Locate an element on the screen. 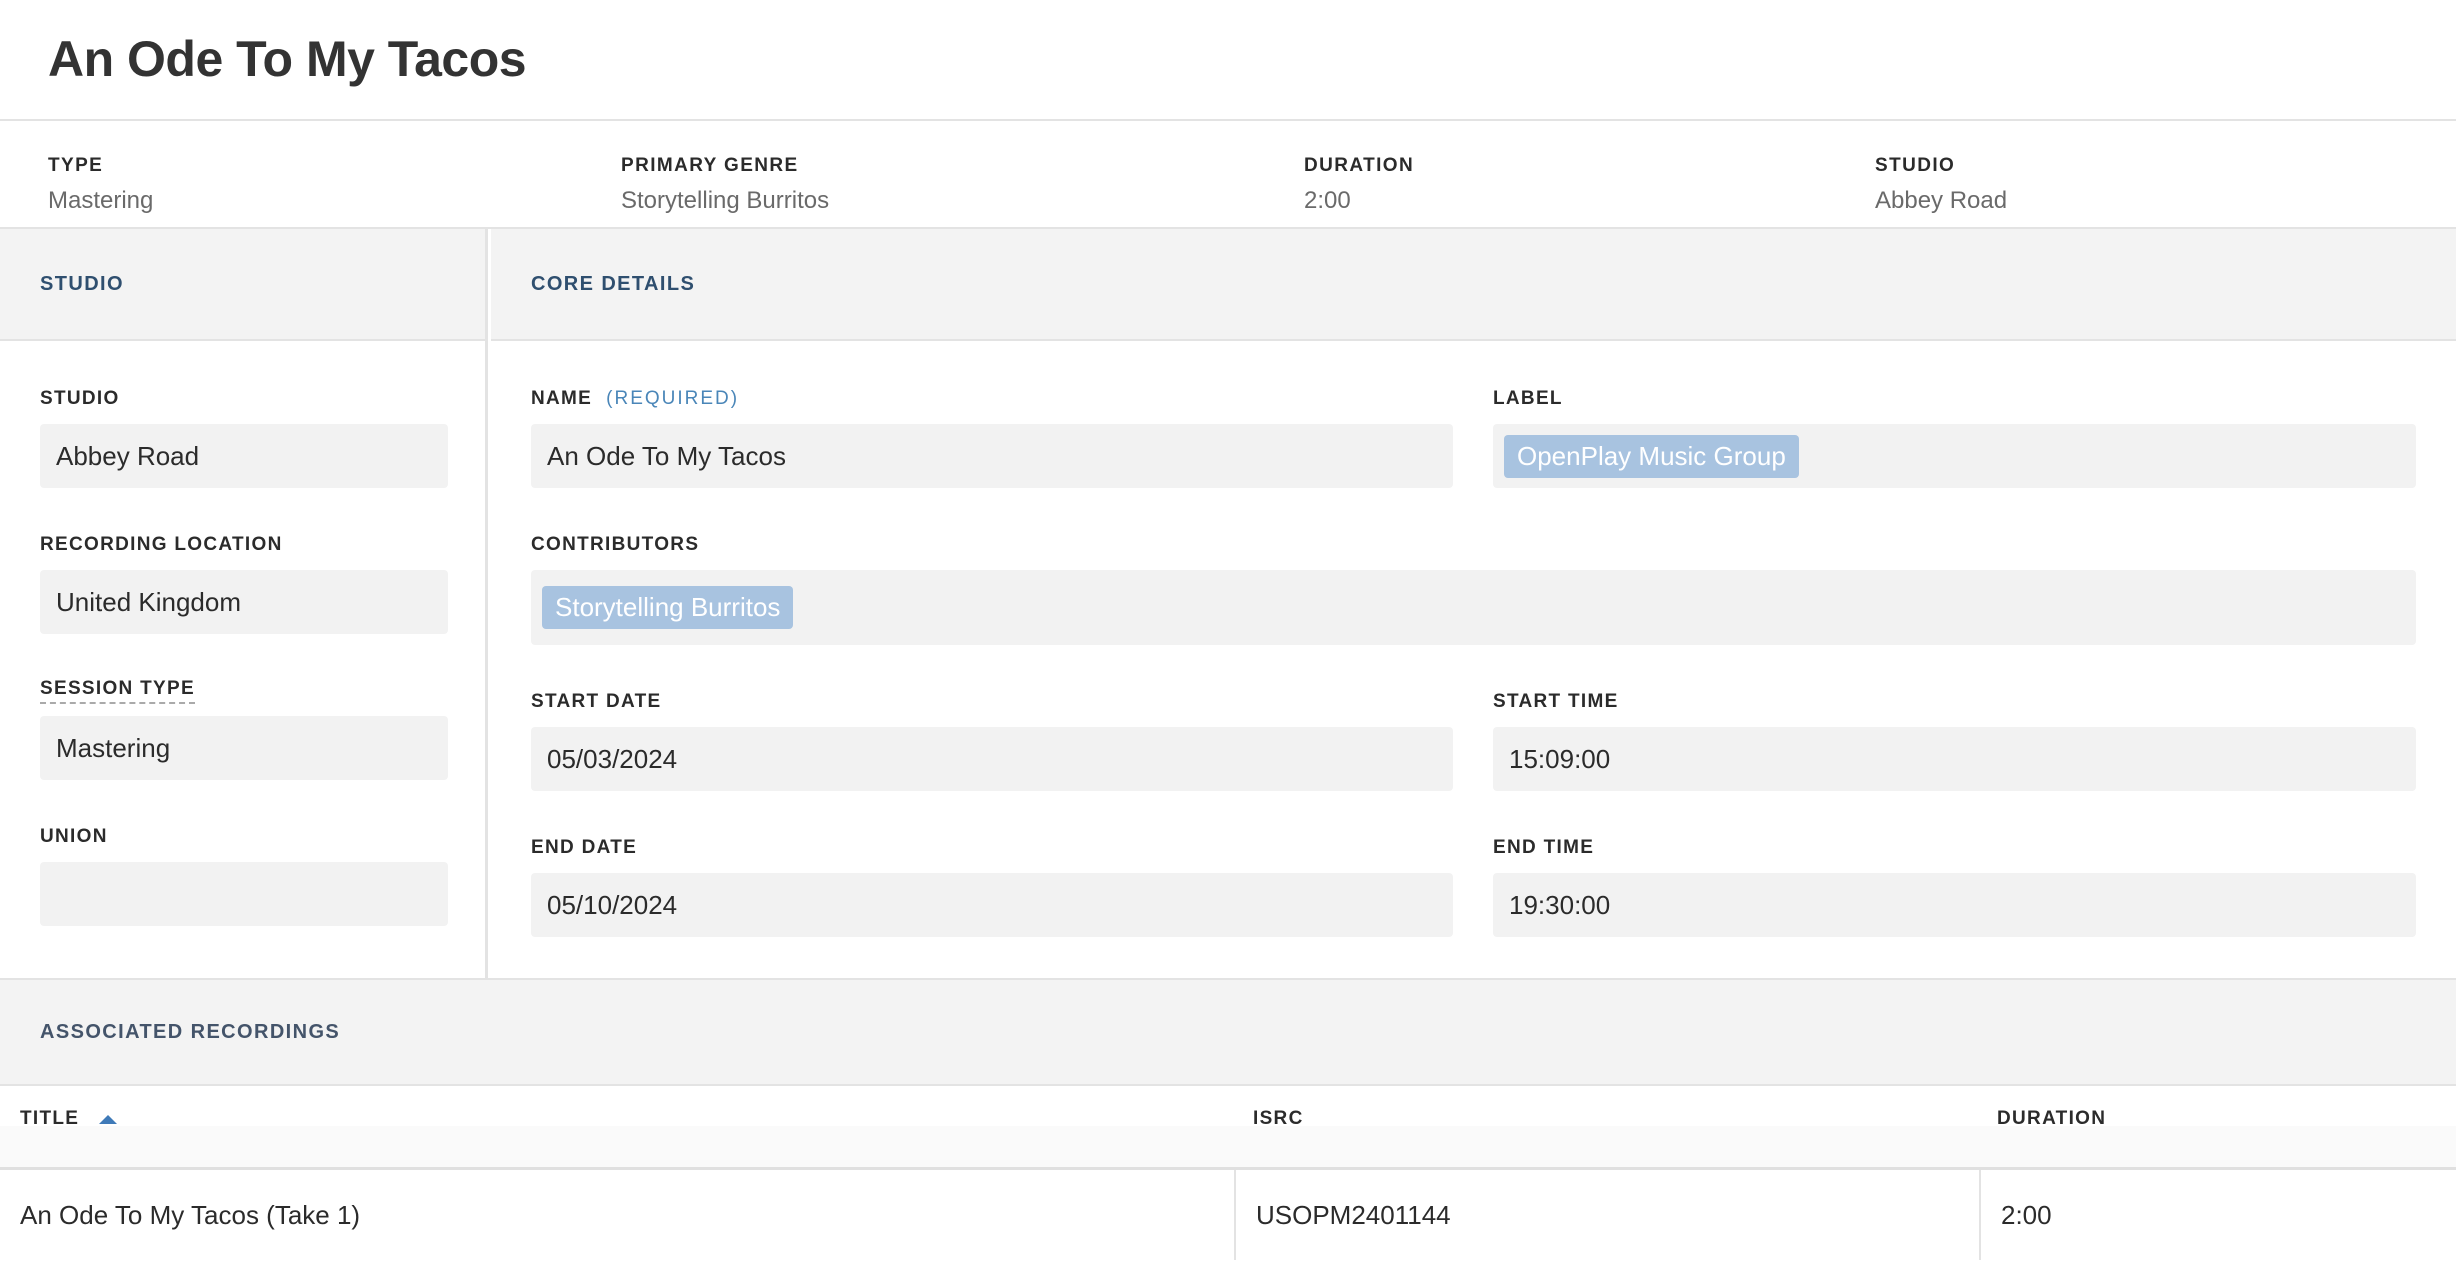 The width and height of the screenshot is (2456, 1262). summary-label: STUDIO is located at coordinates (1915, 165).